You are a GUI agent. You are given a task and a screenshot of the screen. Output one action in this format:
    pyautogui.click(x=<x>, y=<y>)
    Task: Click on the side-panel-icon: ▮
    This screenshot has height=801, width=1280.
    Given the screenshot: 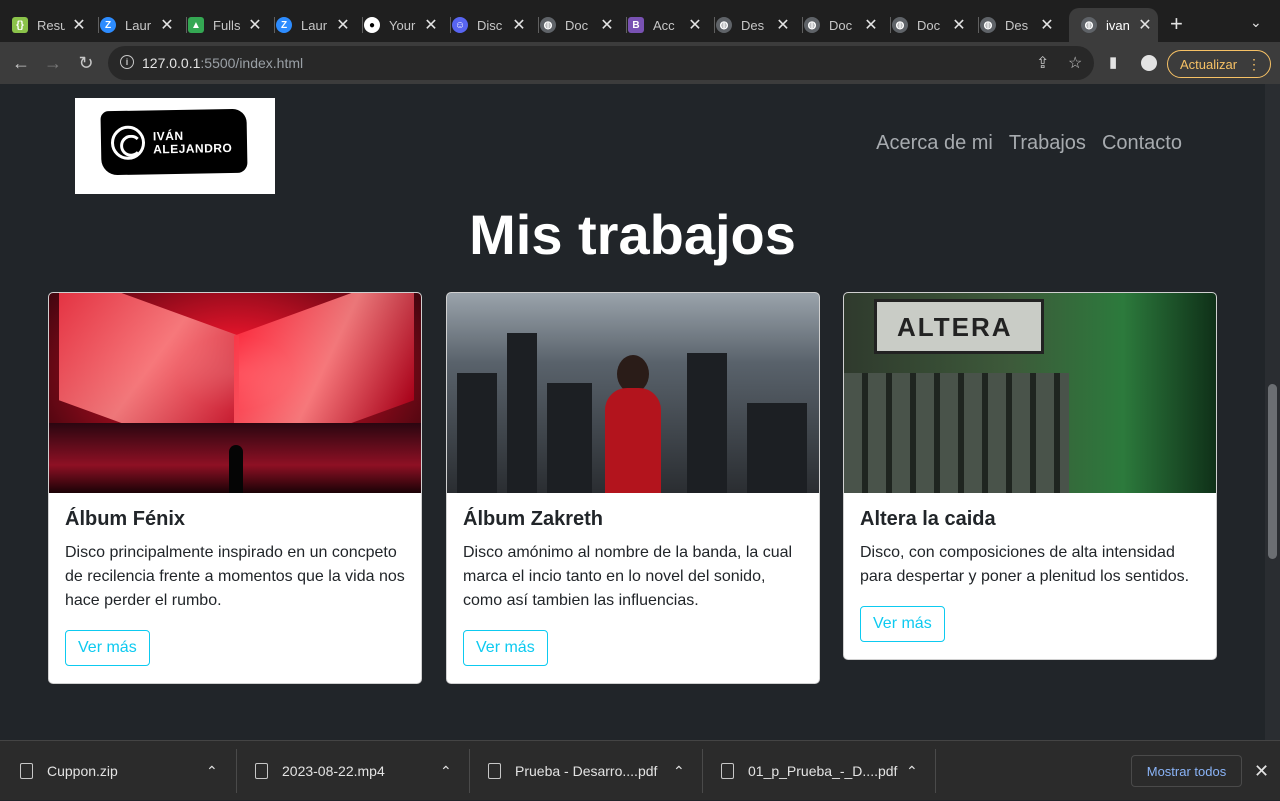 What is the action you would take?
    pyautogui.click(x=1113, y=62)
    